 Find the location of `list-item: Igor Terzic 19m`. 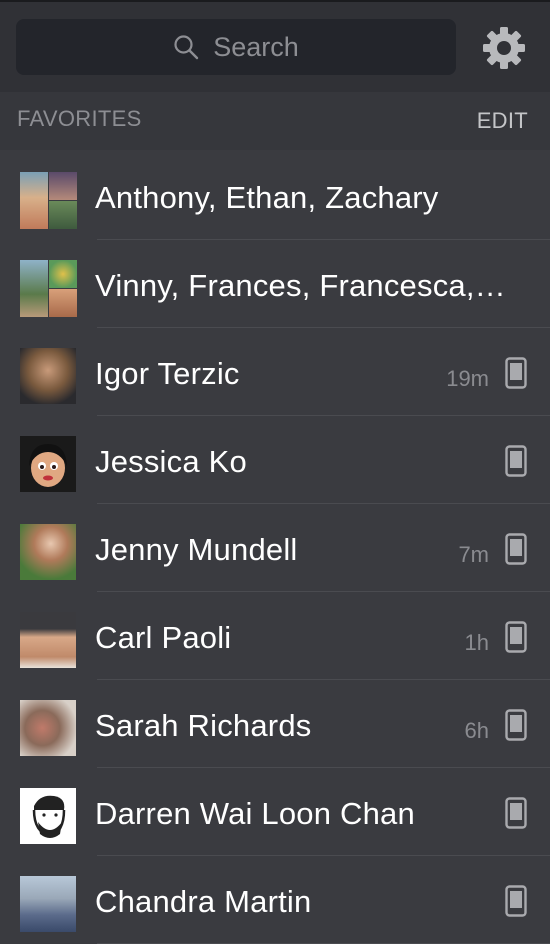

list-item: Igor Terzic 19m is located at coordinates (275, 372).